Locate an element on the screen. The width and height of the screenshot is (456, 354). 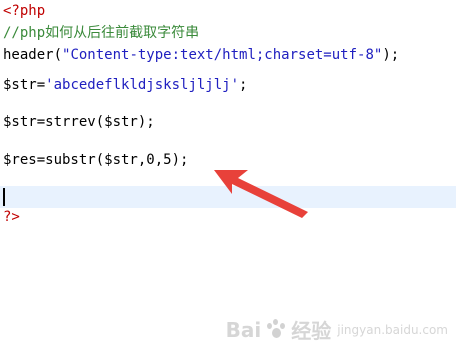
code-line-2-comment: //php如何从后往前截取字符串 is located at coordinates (101, 33).